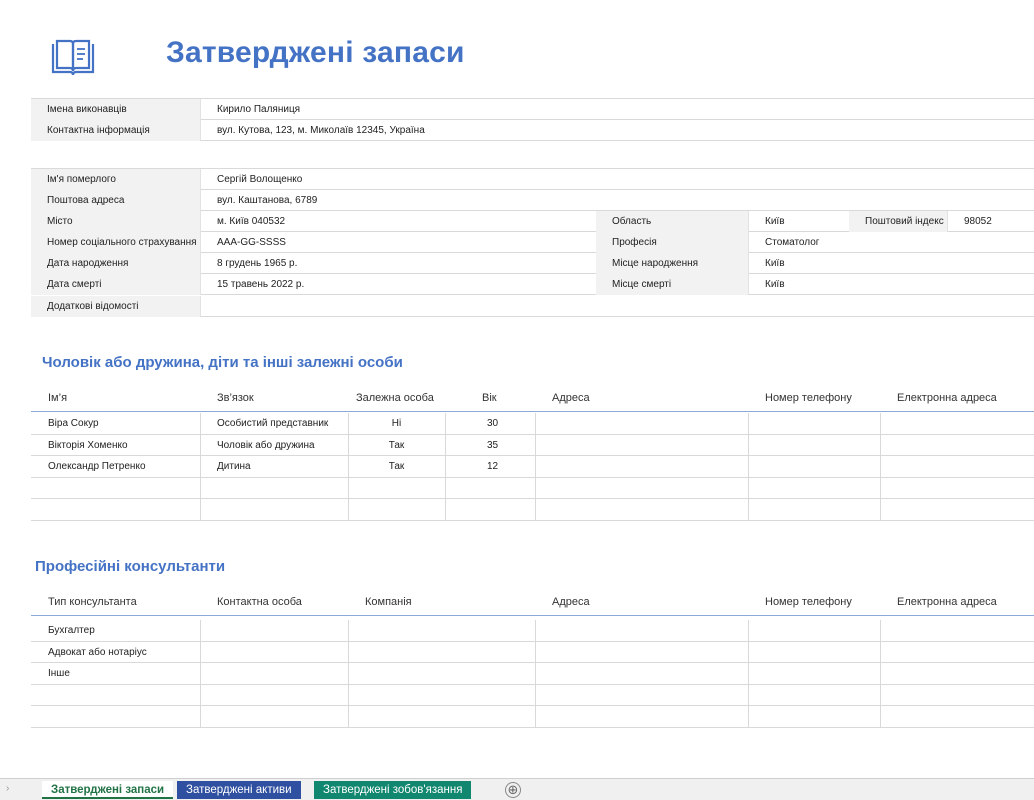  Describe the element at coordinates (398, 263) in the screenshot. I see `birth-date-value: 8 грудень 1965 р.` at that location.